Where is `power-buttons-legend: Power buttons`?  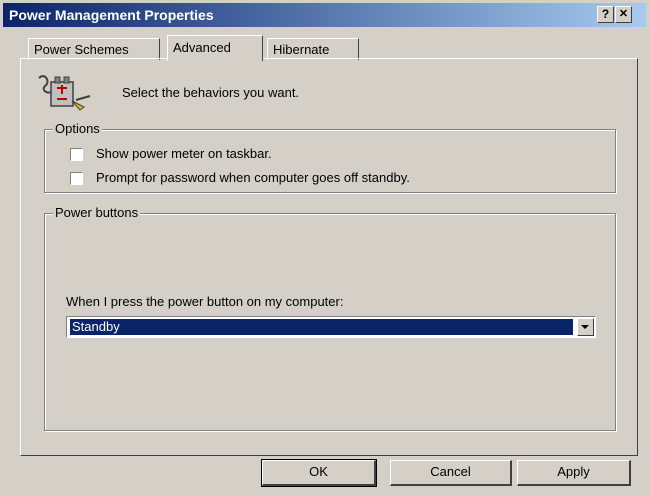 power-buttons-legend: Power buttons is located at coordinates (97, 212).